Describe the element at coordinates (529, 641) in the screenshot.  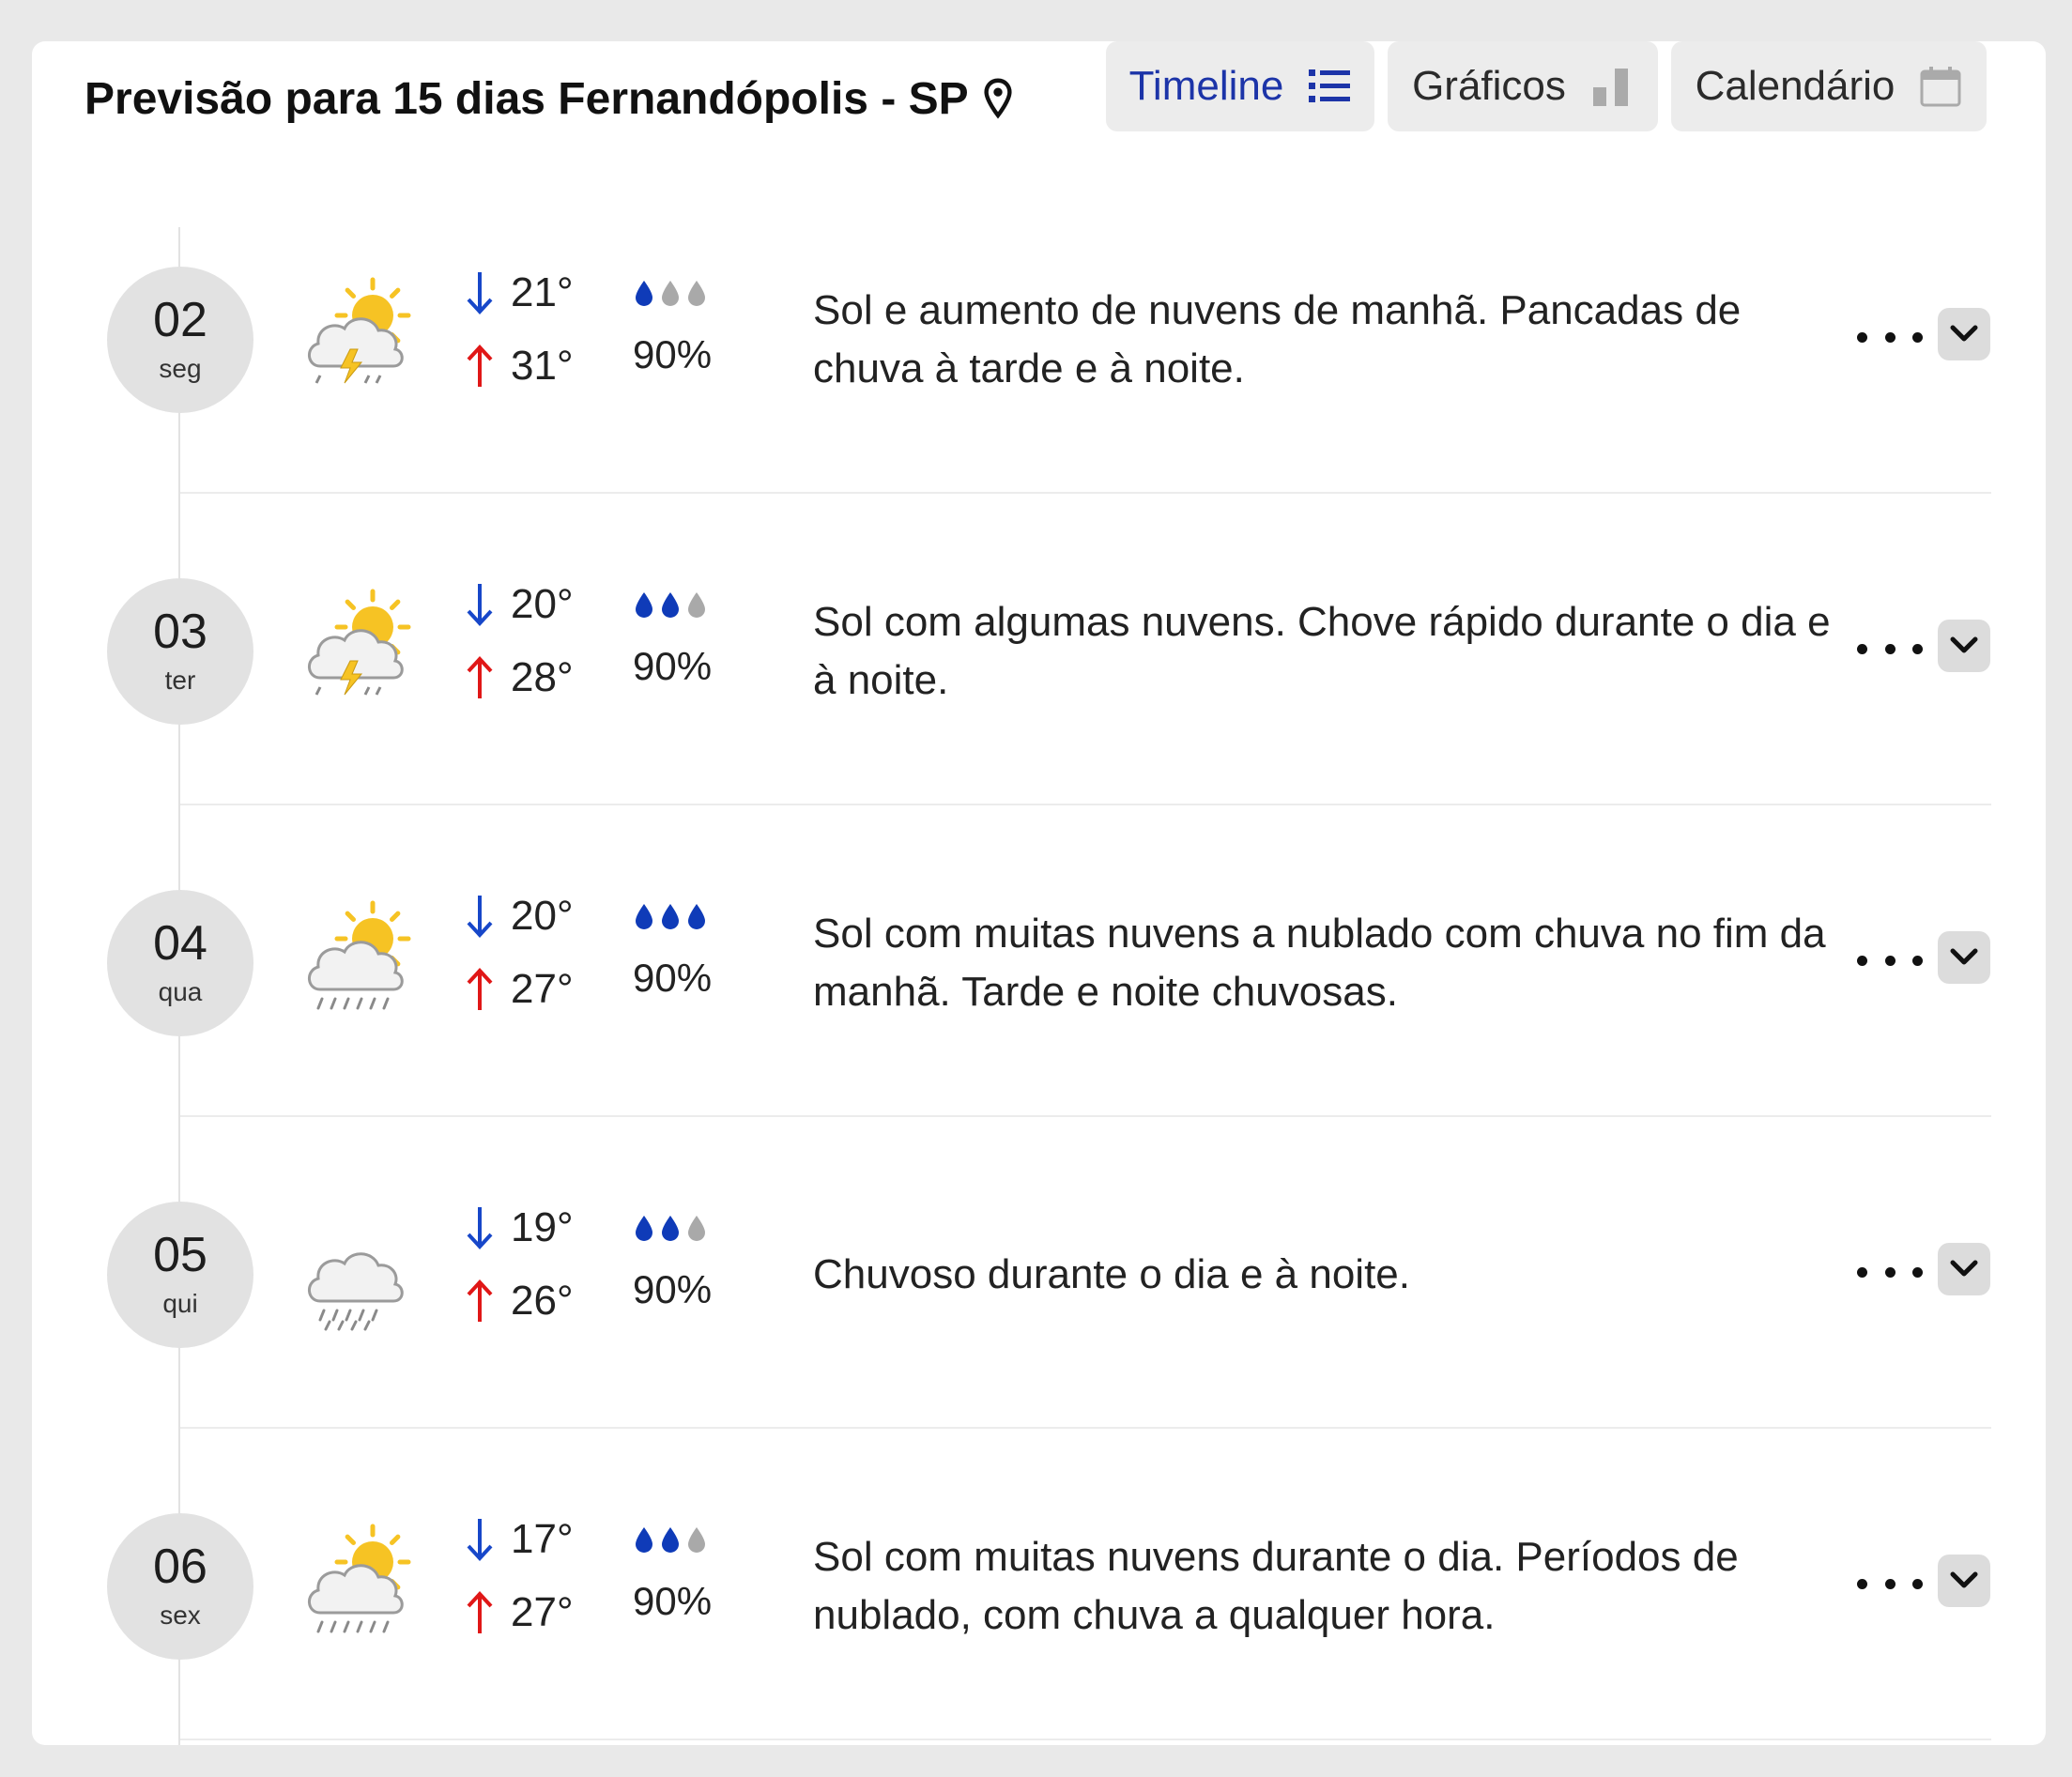
I see `temperatures: 20° 28°` at that location.